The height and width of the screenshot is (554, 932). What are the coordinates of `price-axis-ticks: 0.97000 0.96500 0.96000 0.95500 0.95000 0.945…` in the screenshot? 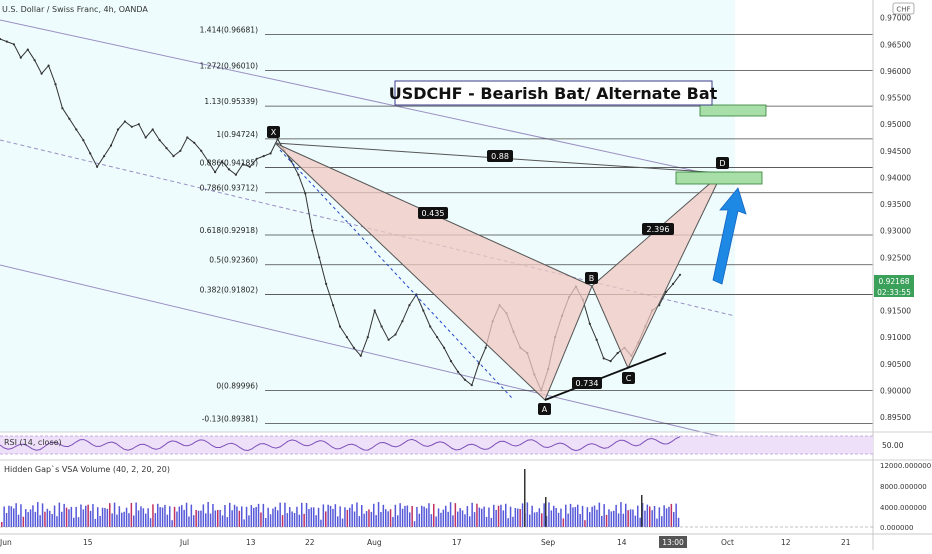 It's located at (895, 218).